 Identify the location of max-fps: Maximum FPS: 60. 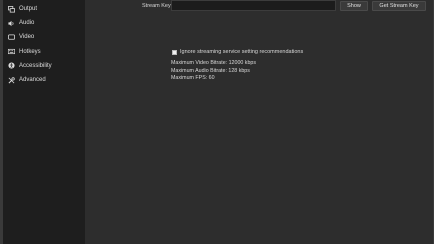
(193, 78).